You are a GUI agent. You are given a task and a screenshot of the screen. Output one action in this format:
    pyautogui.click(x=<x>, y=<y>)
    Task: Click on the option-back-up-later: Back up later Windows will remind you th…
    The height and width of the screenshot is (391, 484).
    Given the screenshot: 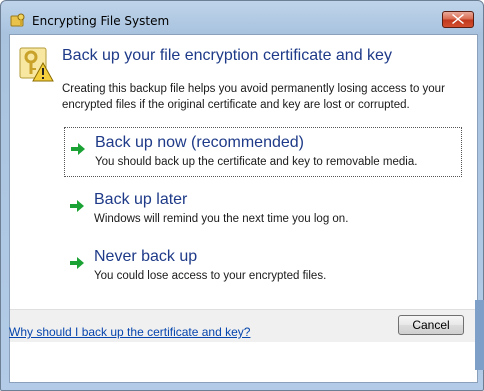 What is the action you would take?
    pyautogui.click(x=263, y=210)
    